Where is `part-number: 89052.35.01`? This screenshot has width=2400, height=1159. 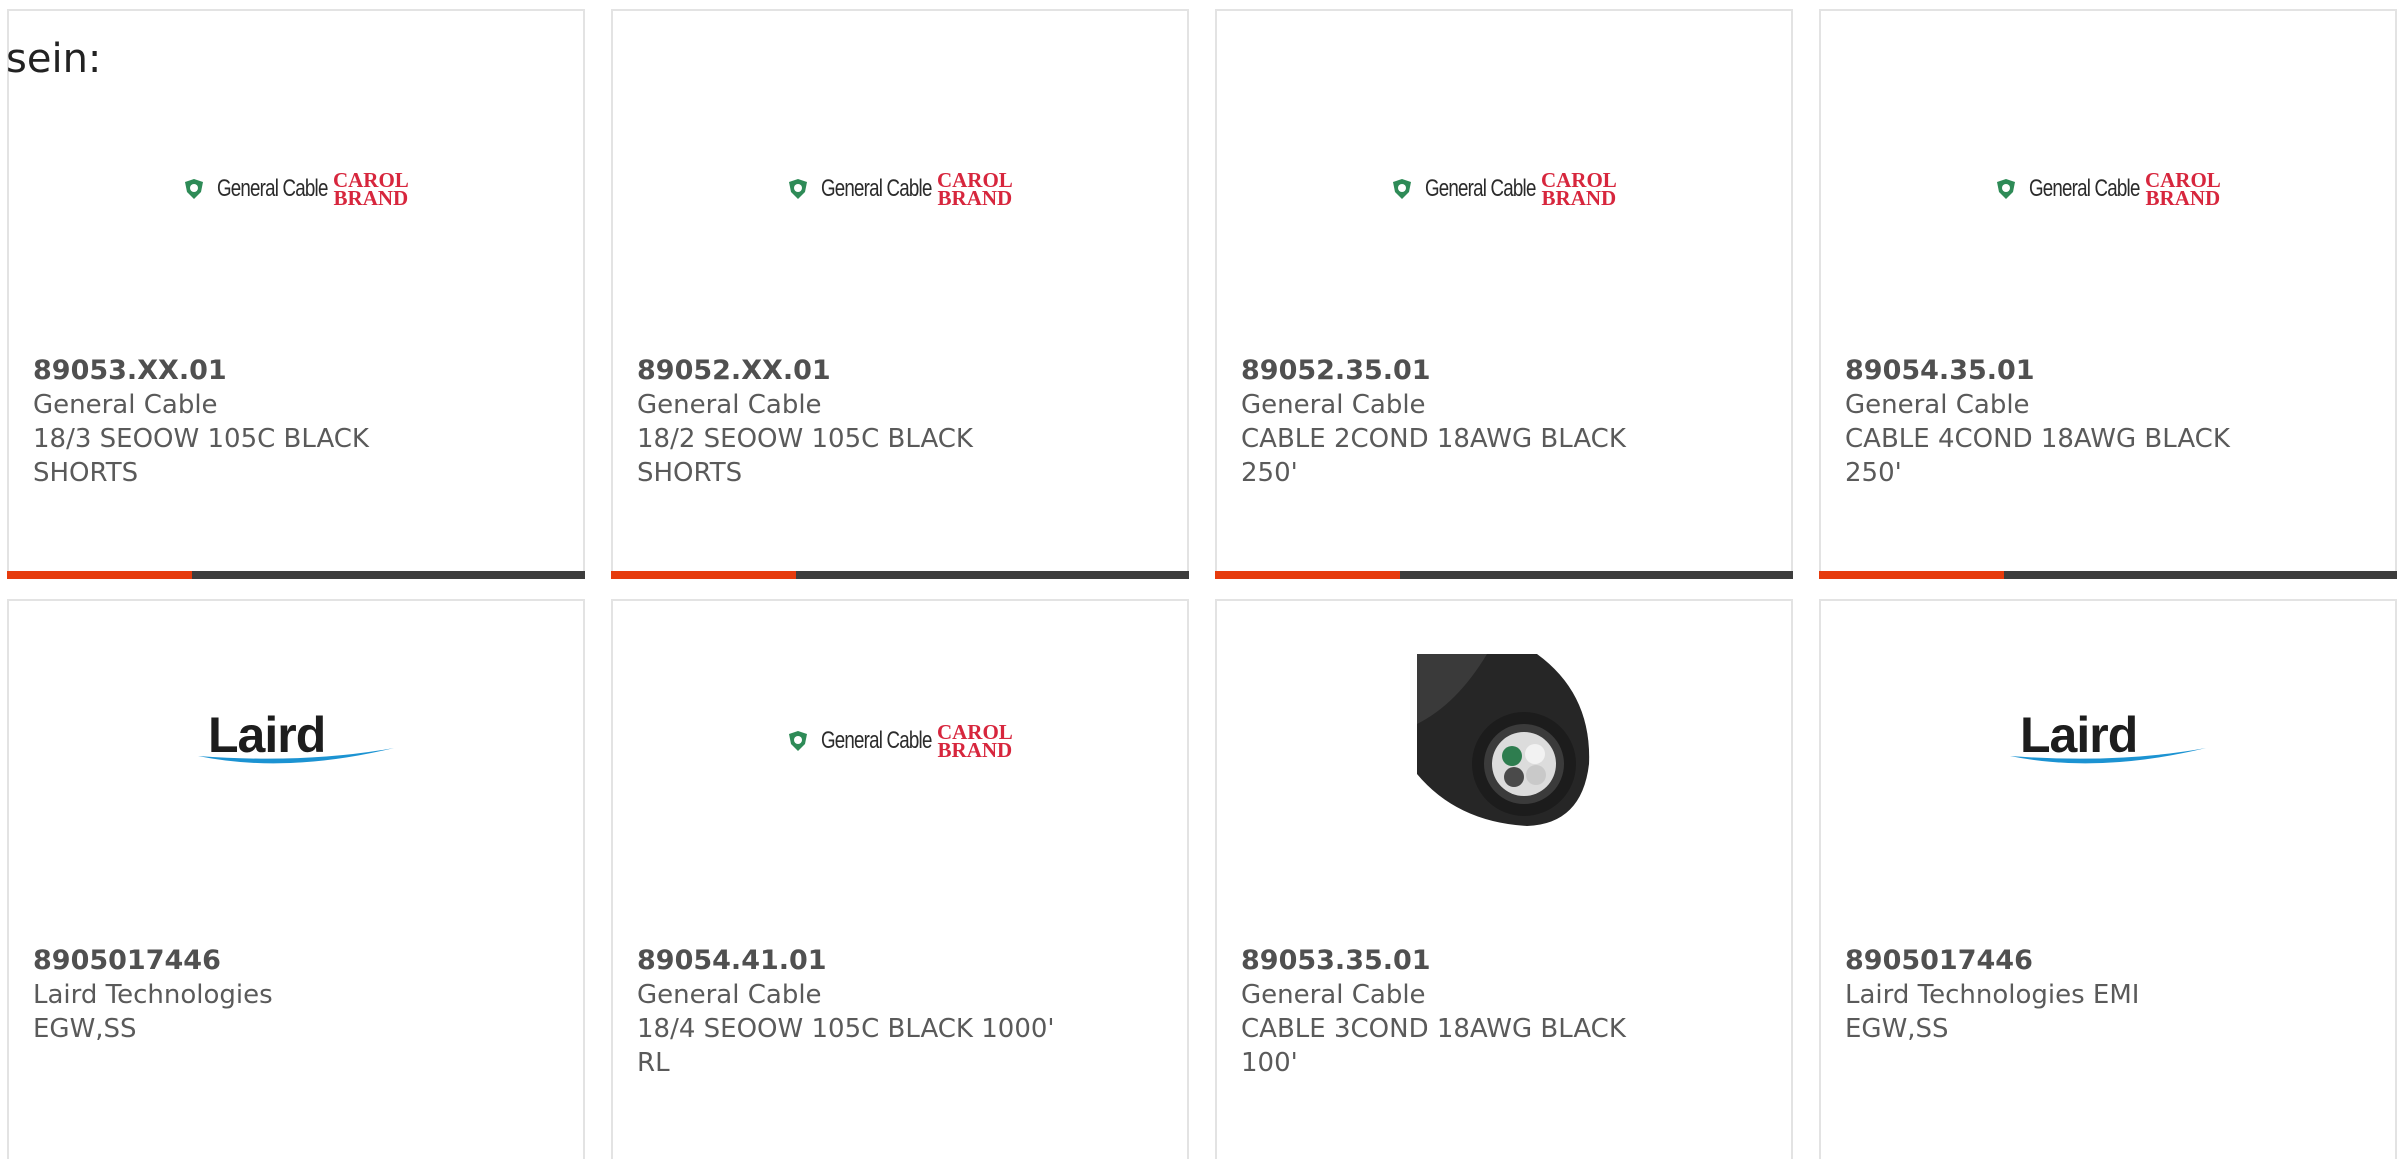 part-number: 89052.35.01 is located at coordinates (1336, 370).